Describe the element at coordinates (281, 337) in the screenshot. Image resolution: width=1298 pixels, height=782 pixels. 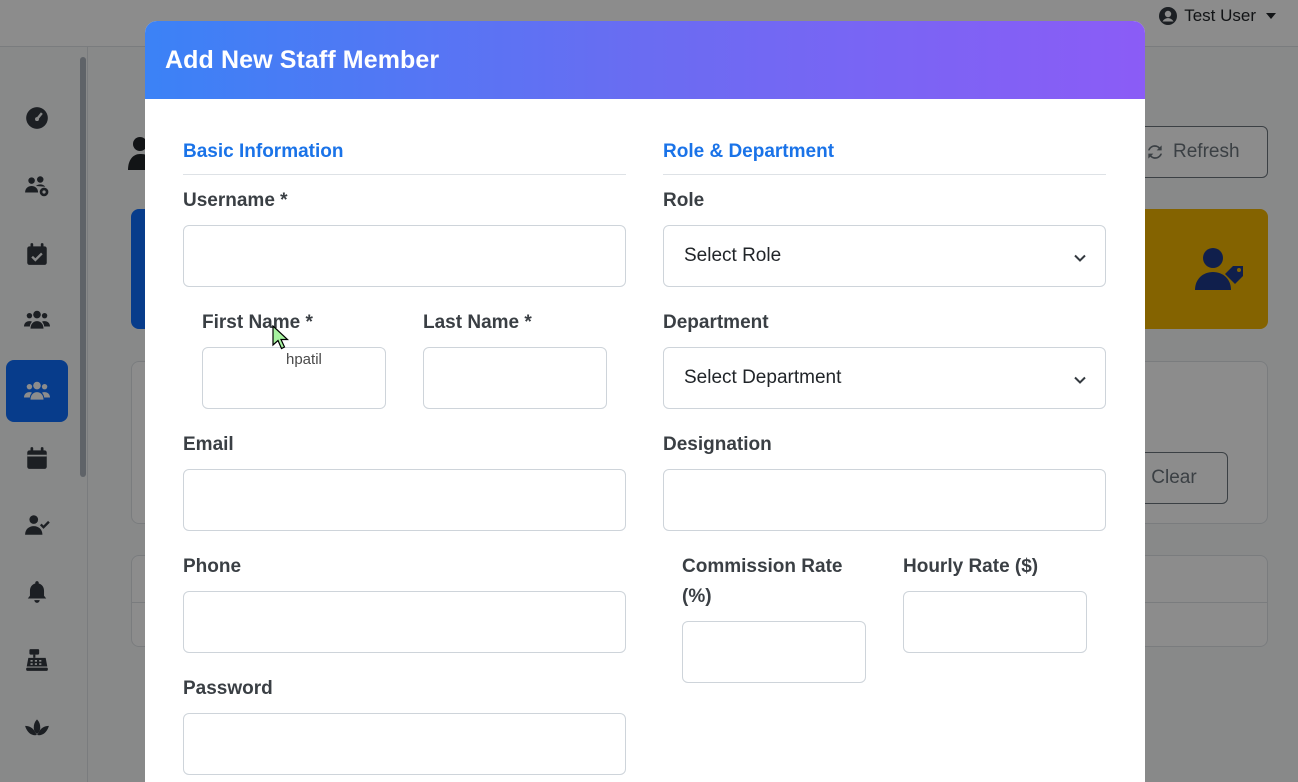
I see `mouse-cursor-icon` at that location.